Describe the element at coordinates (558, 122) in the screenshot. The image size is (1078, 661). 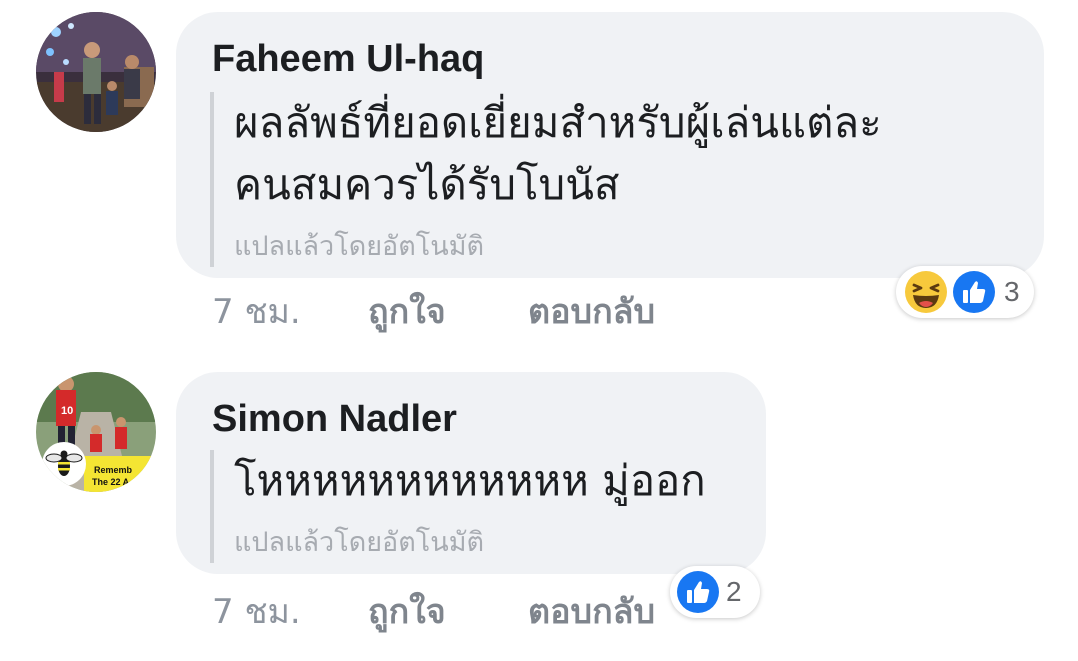
I see `comment-text-line-1: ผลลัพธ์ที่ยอดเยี่ยมสำหรับผู้เล่นแต่ละ` at that location.